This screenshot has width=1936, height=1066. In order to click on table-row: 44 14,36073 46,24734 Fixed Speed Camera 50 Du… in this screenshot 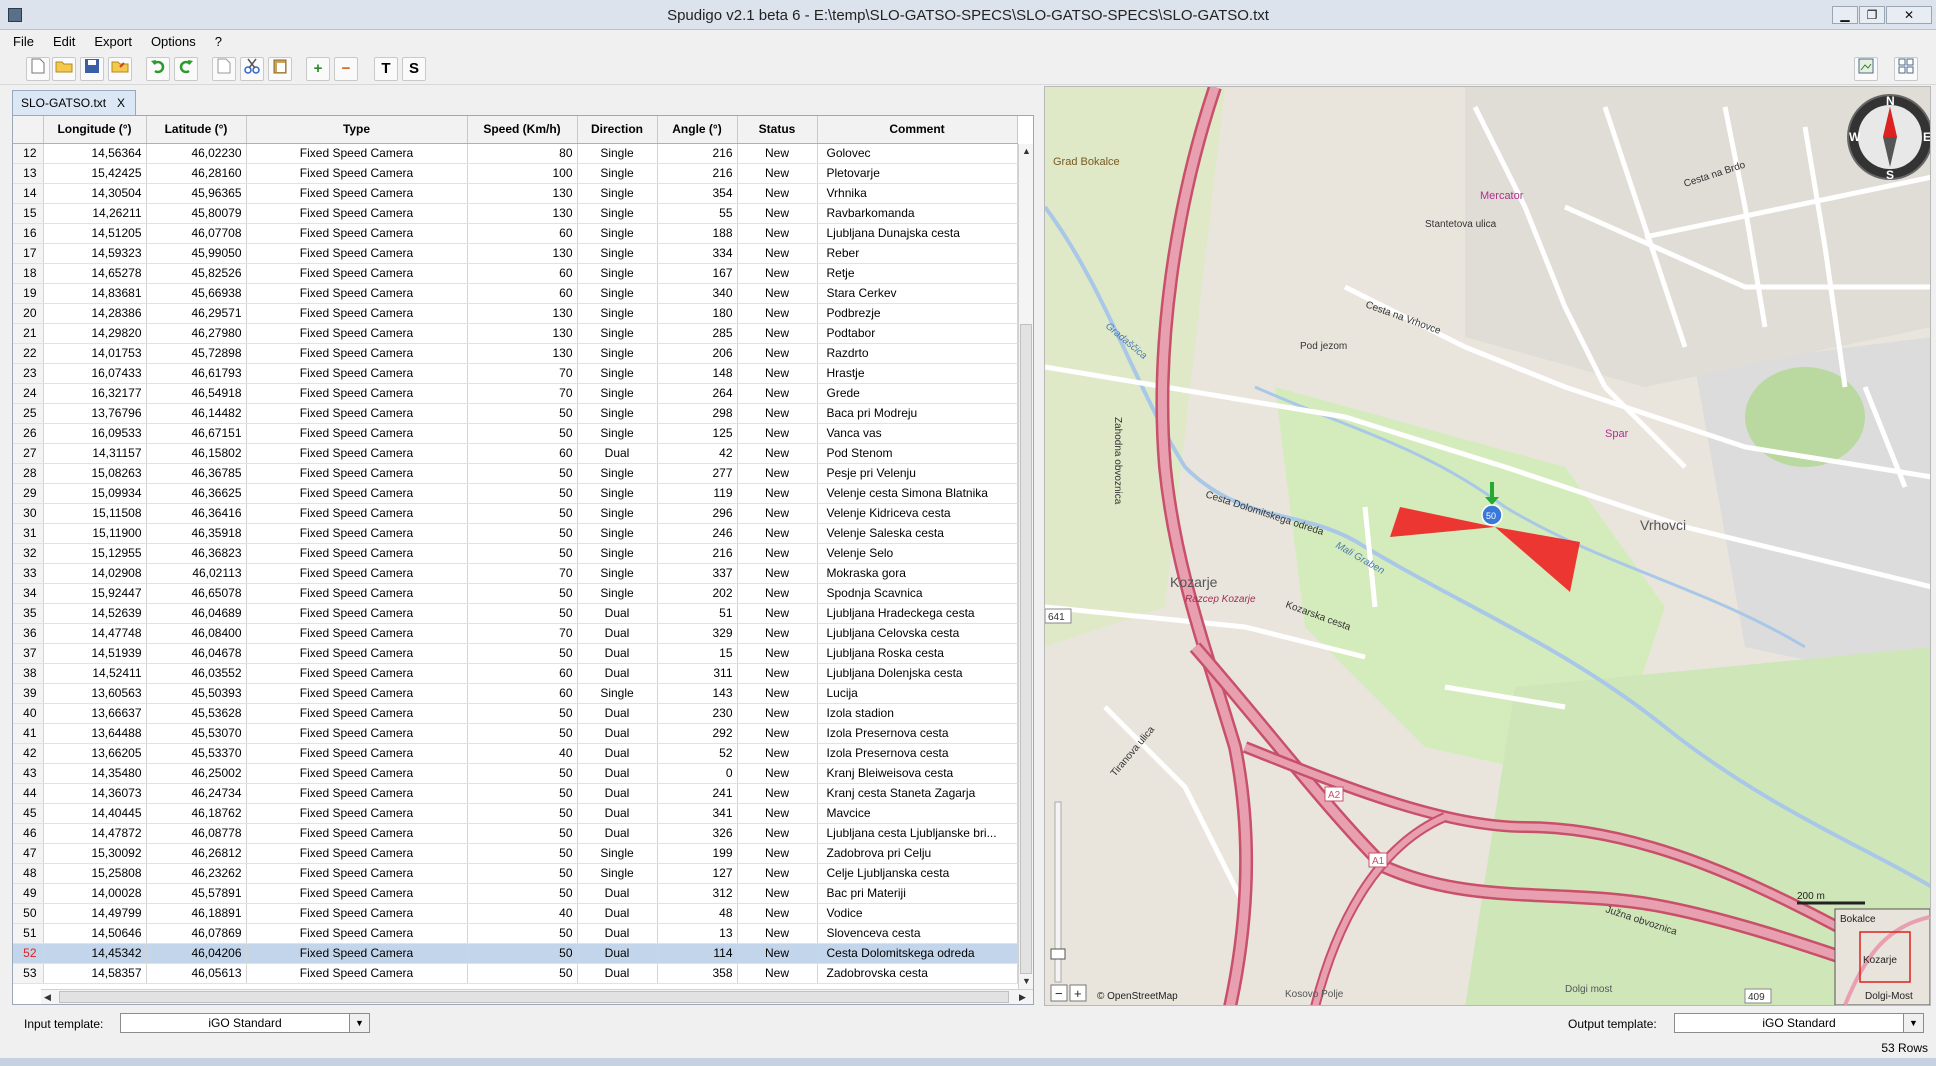, I will do `click(515, 793)`.